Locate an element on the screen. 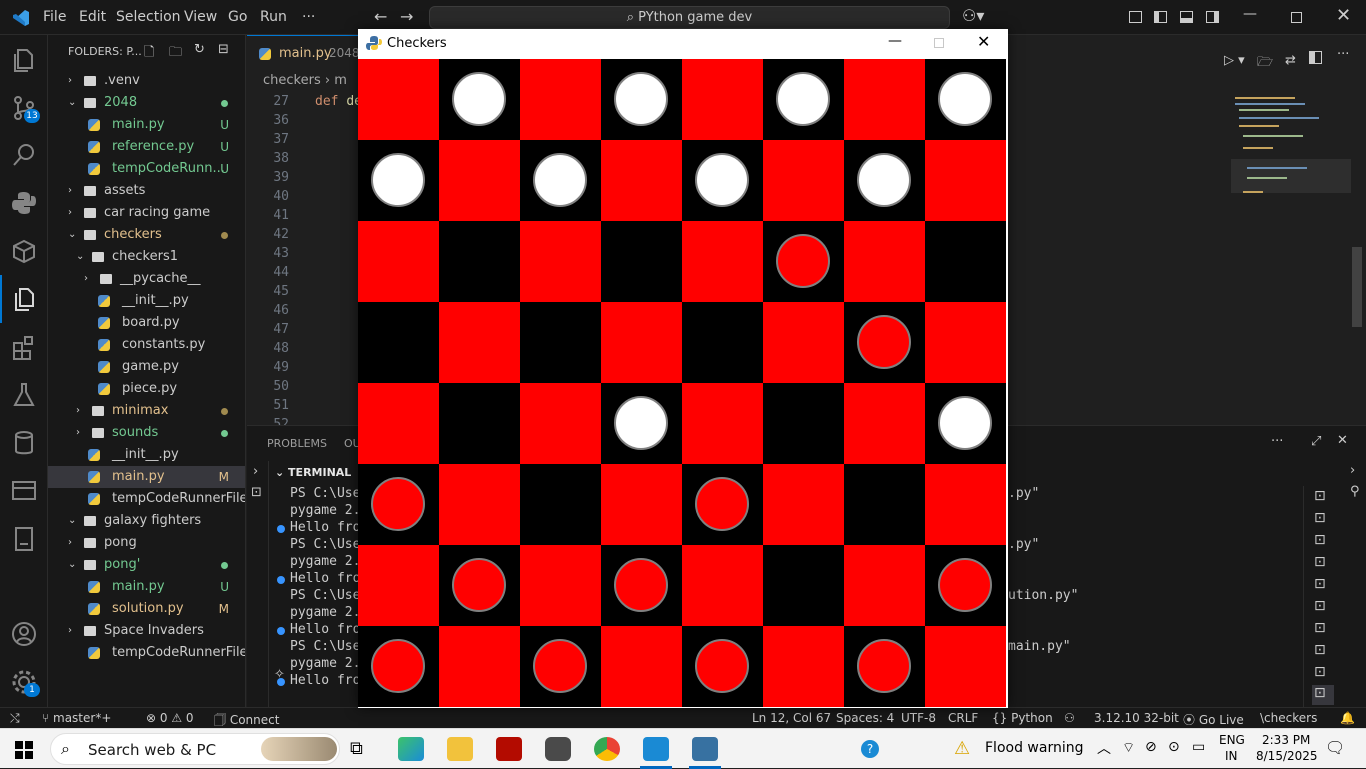 This screenshot has width=1366, height=769. branch-status: ⑂ master*+ is located at coordinates (76, 718).